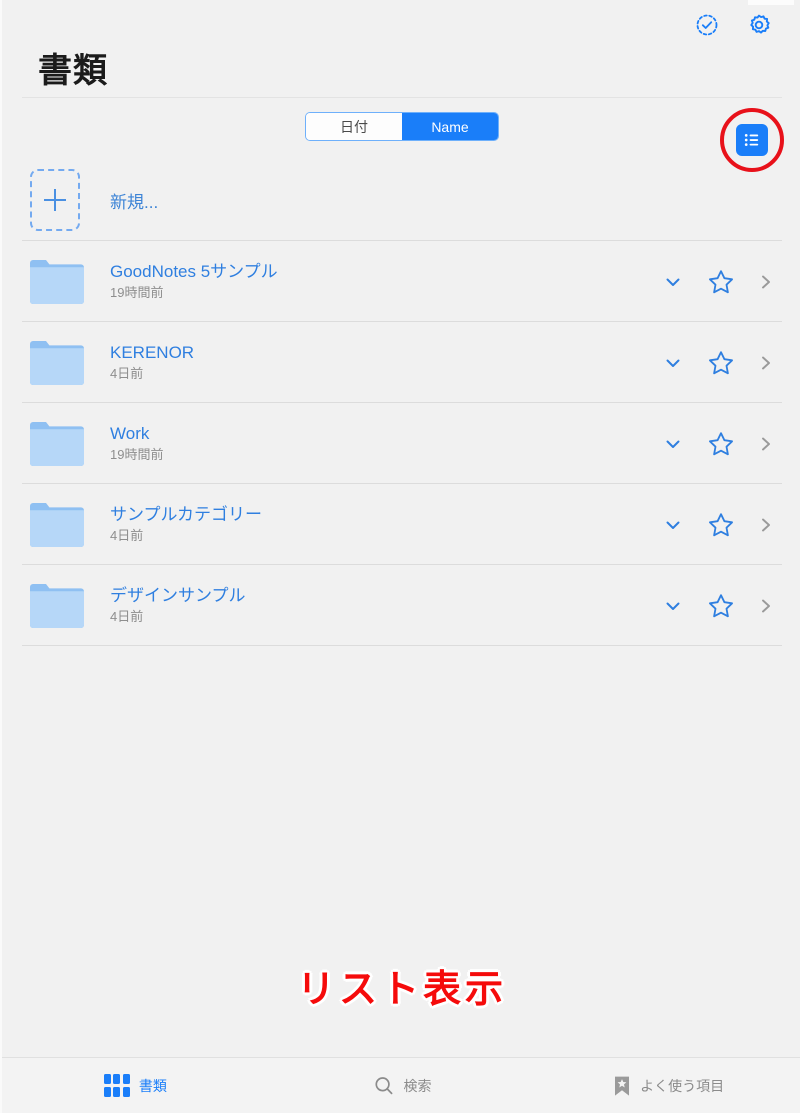 Image resolution: width=800 pixels, height=1113 pixels. What do you see at coordinates (186, 514) in the screenshot?
I see `folder-name: サンプルカテゴリー` at bounding box center [186, 514].